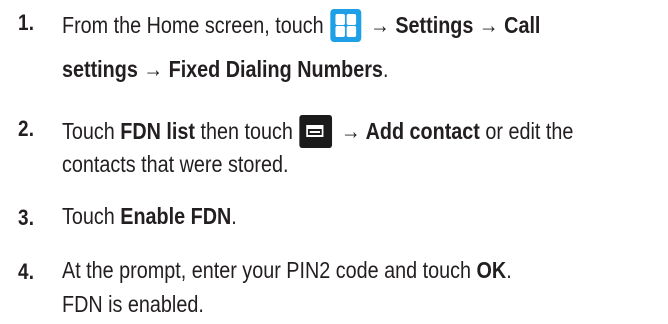 Image resolution: width=668 pixels, height=324 pixels. I want to click on step-text-bold: Enable FDN, so click(176, 216).